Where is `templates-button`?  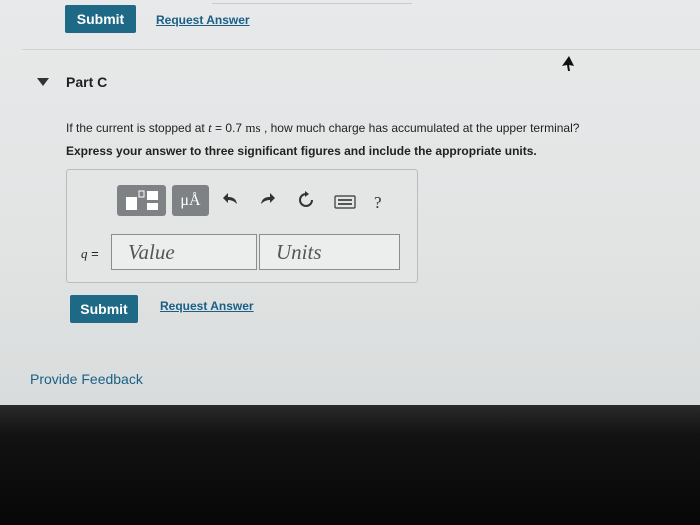
templates-button is located at coordinates (141, 200).